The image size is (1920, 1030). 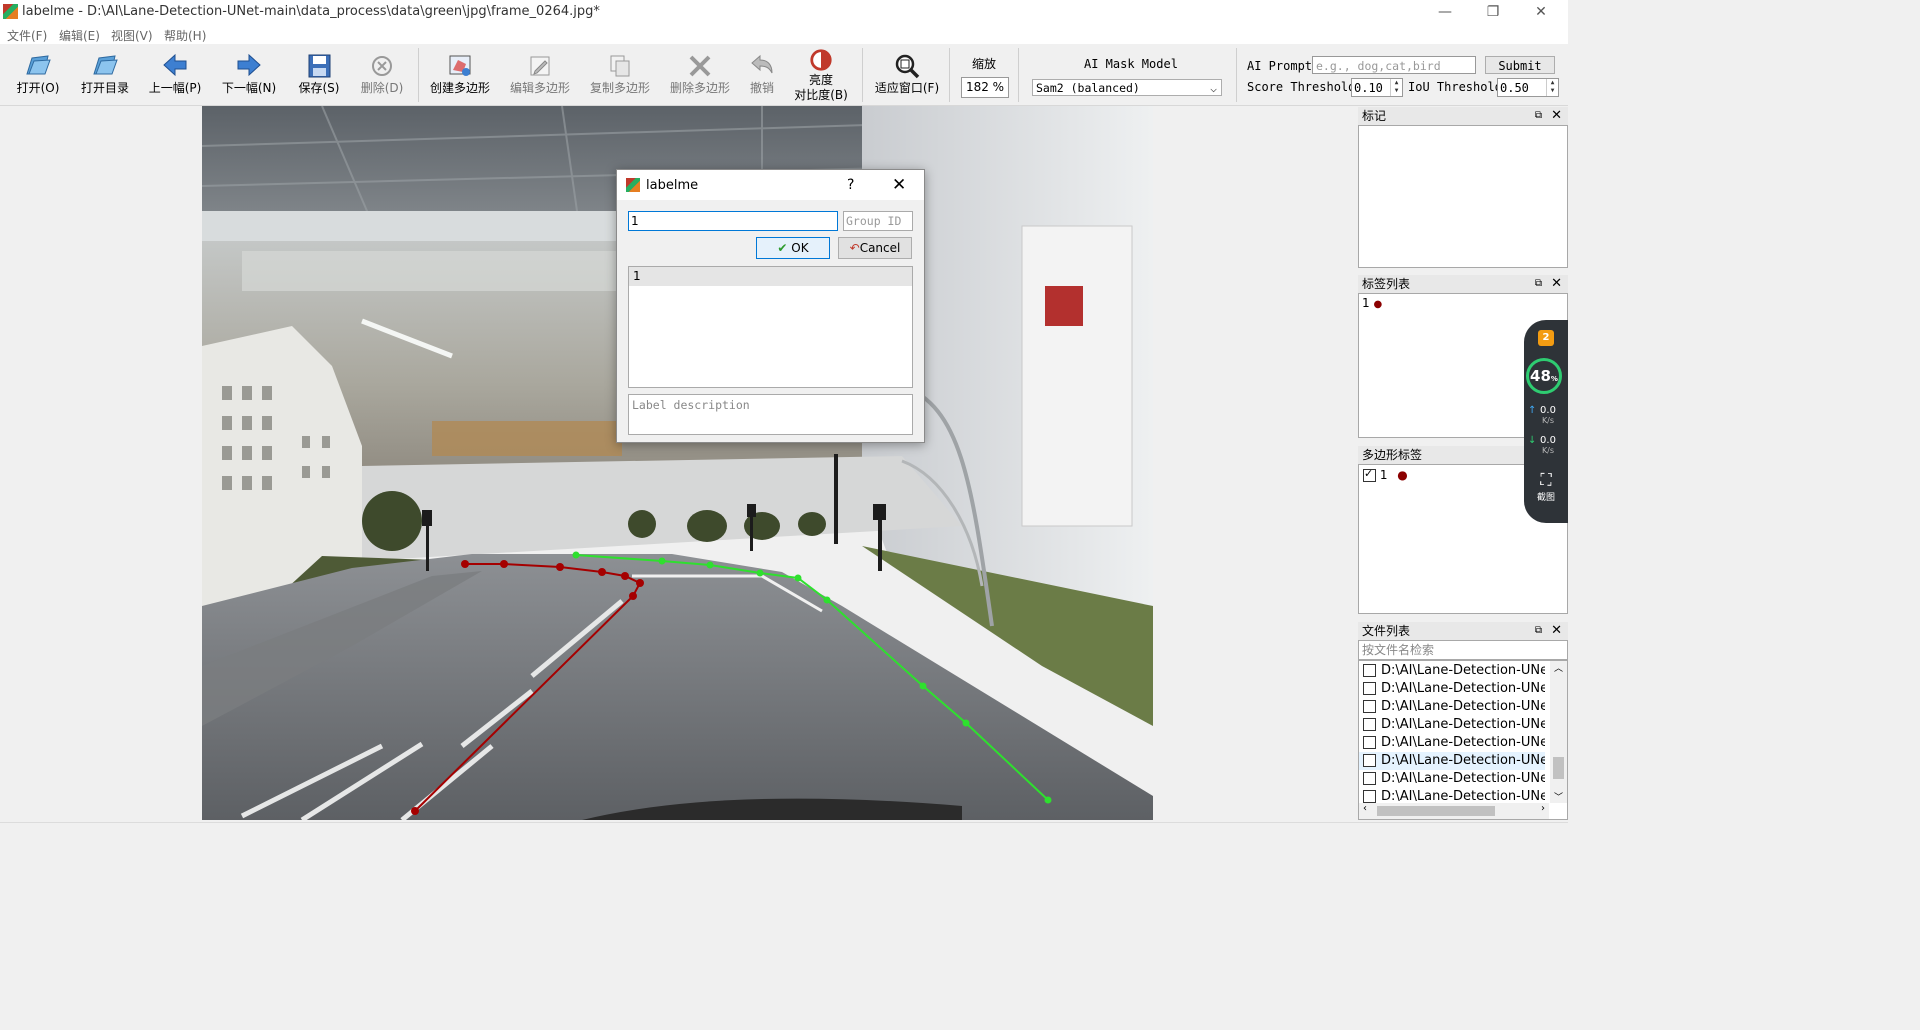 I want to click on iou-threshold-spinbox: 0.50 ▲ ▼, so click(x=1528, y=87).